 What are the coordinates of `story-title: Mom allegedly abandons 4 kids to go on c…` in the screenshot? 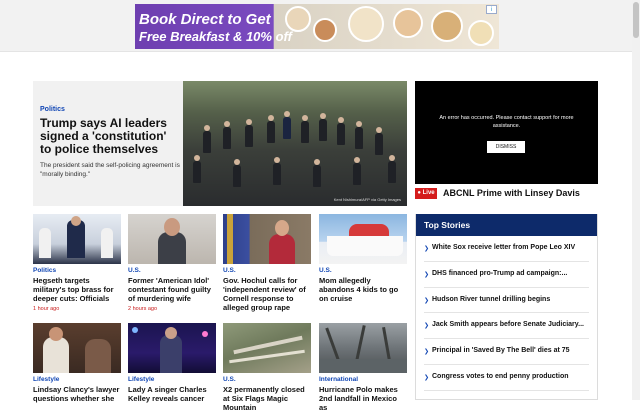 It's located at (363, 289).